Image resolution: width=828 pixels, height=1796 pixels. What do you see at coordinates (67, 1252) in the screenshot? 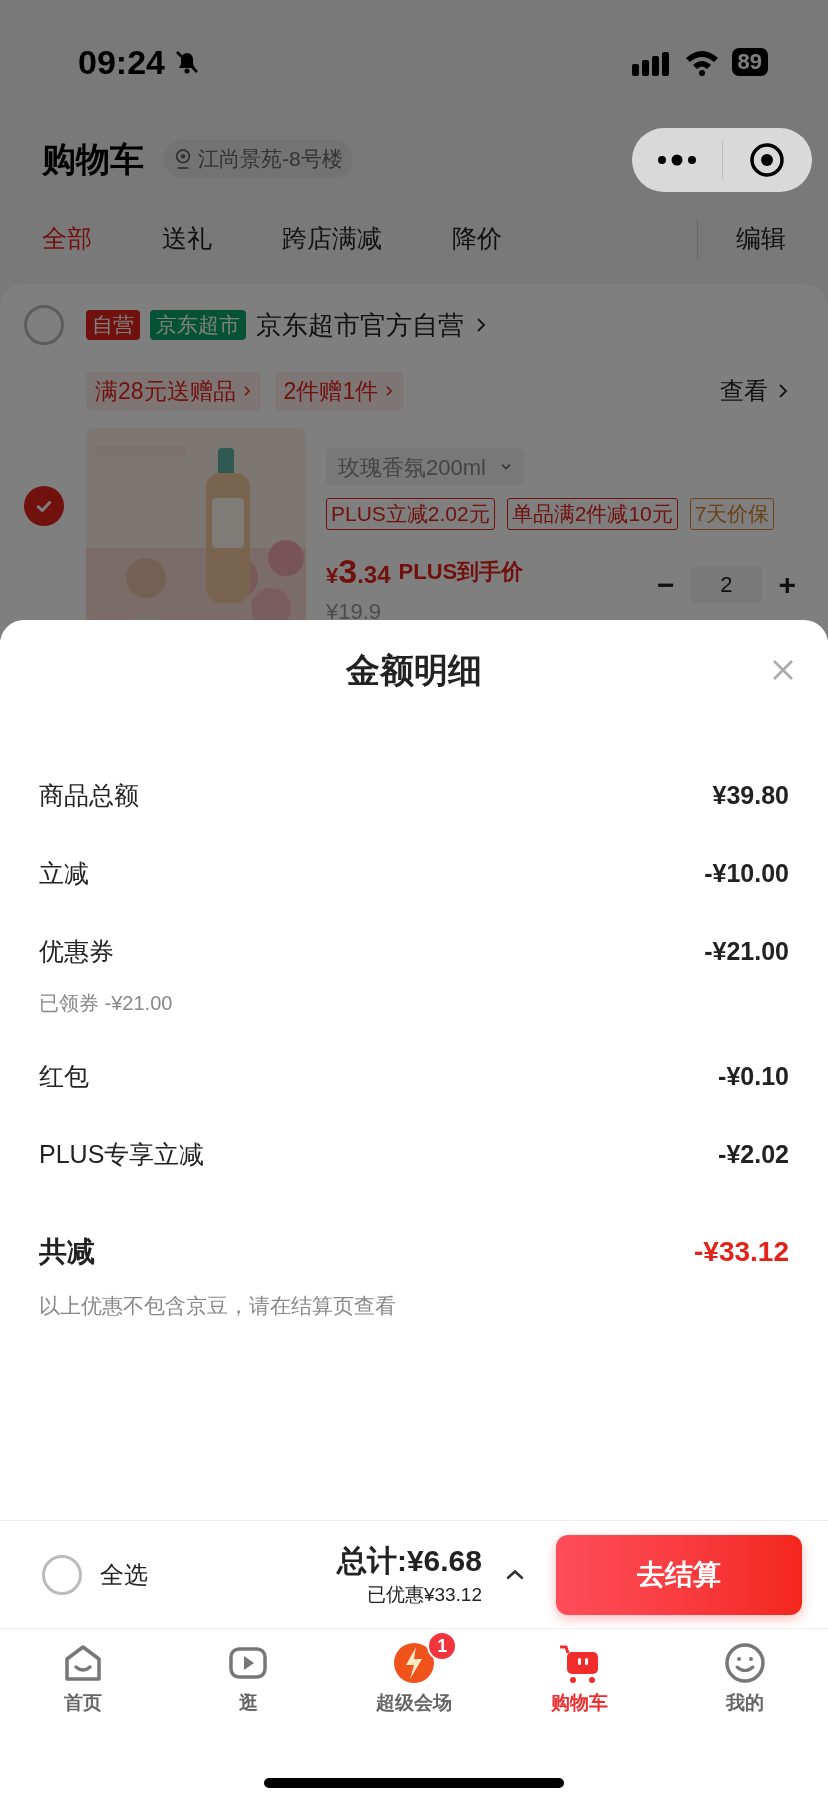
I see `total-discount-label: 共减` at bounding box center [67, 1252].